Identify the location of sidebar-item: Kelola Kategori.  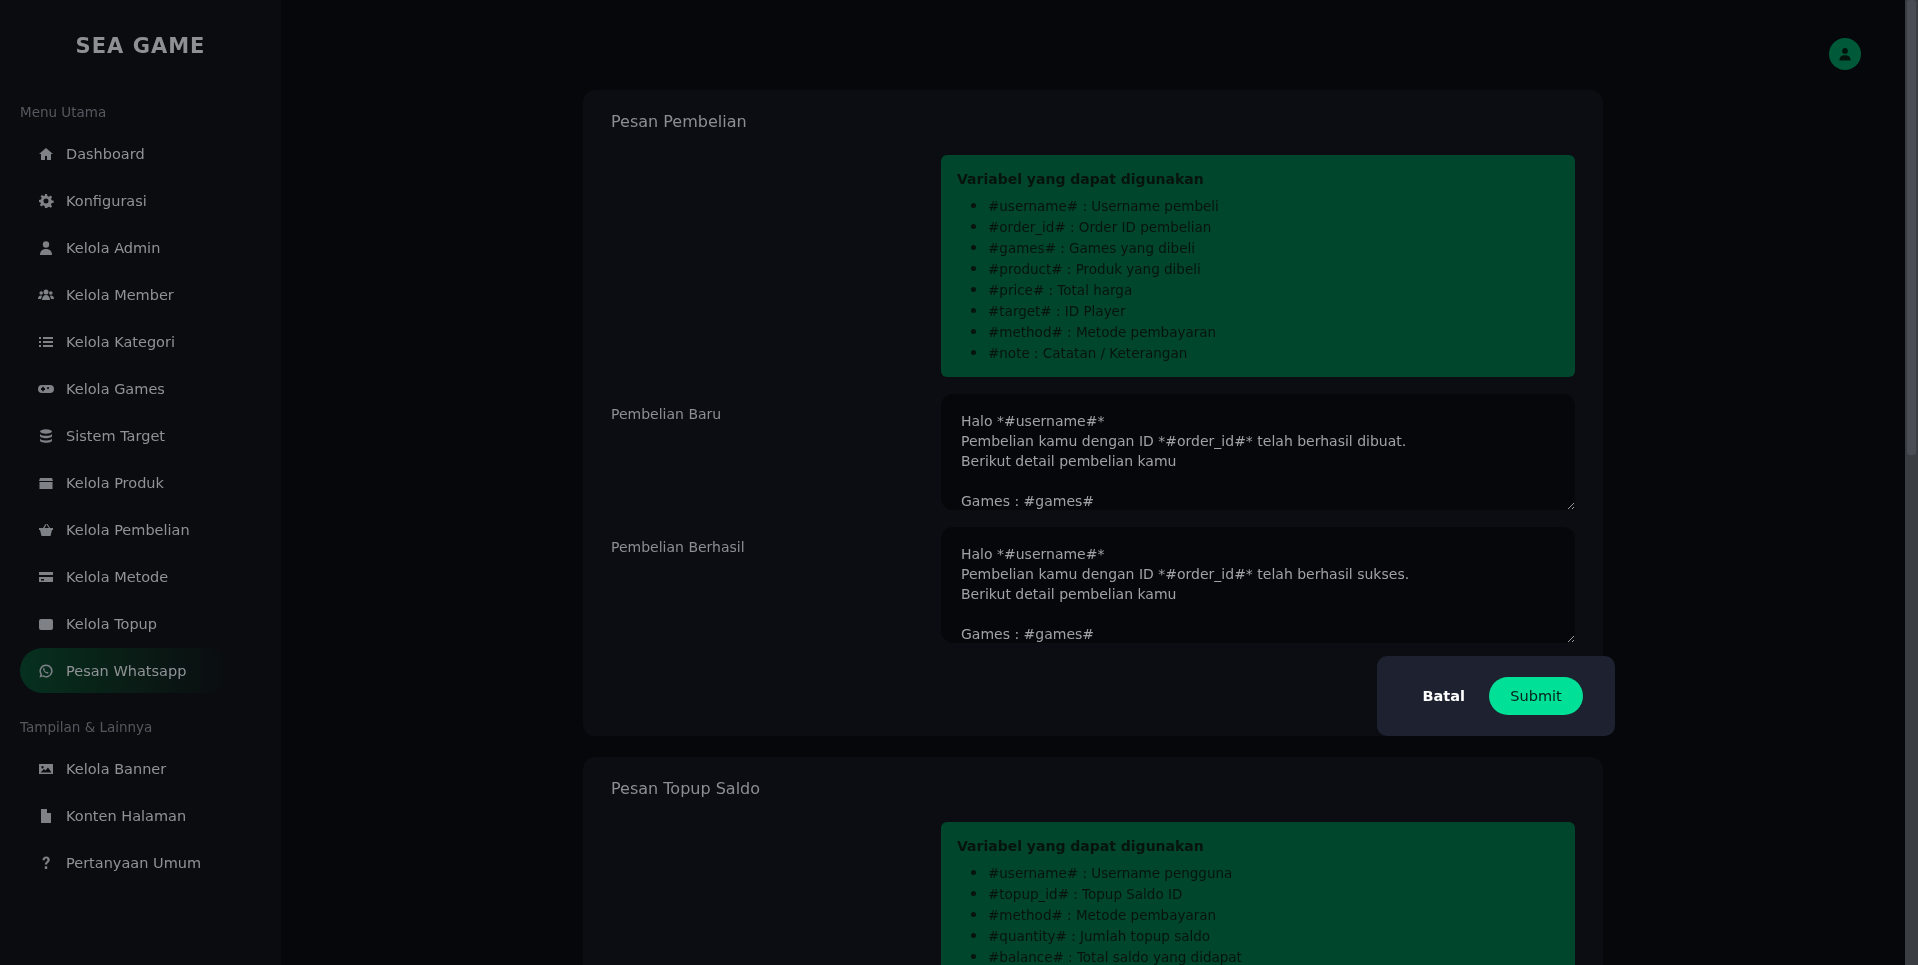
(125, 341).